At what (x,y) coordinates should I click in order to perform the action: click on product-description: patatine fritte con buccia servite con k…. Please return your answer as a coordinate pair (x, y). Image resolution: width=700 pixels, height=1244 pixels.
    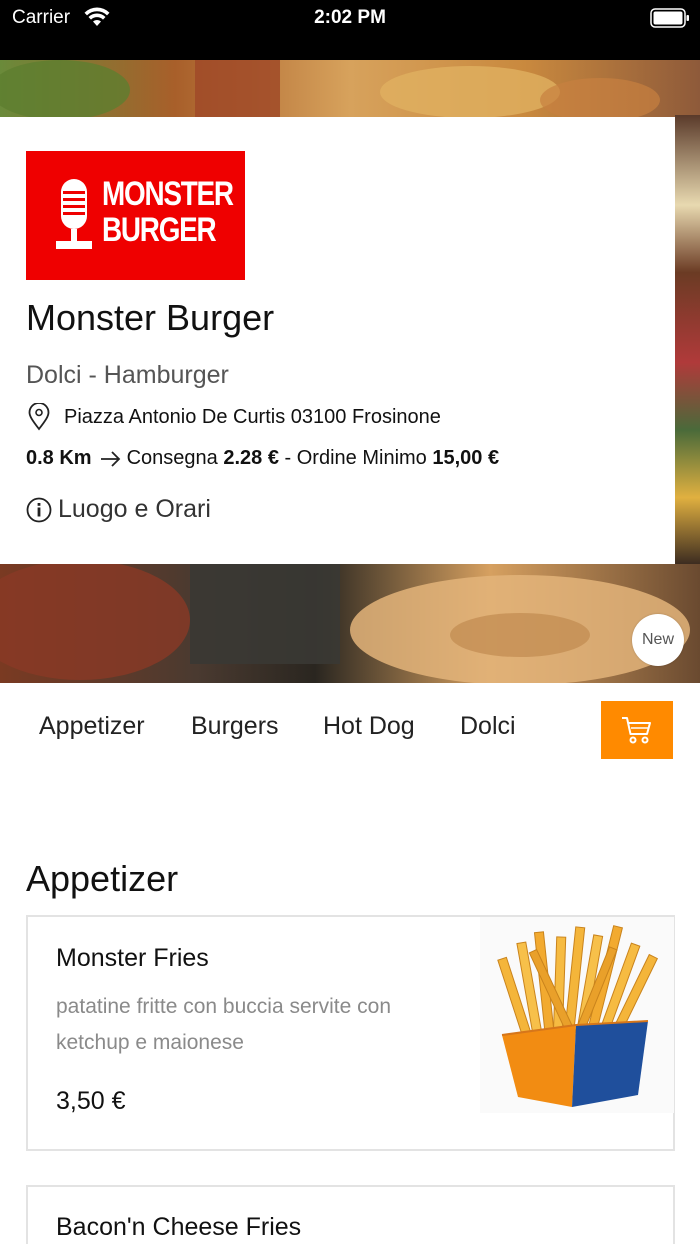
    Looking at the image, I should click on (224, 1024).